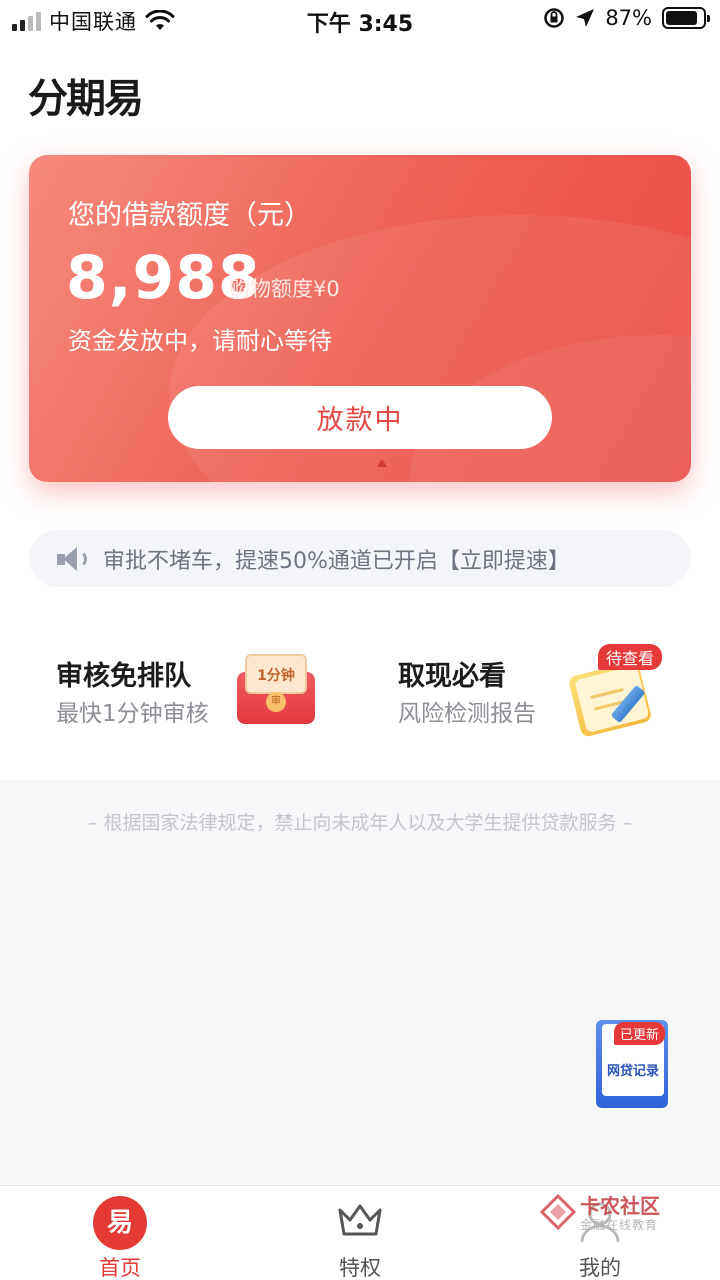  What do you see at coordinates (132, 714) in the screenshot?
I see `feature-subtitle: 最快1分钟审核` at bounding box center [132, 714].